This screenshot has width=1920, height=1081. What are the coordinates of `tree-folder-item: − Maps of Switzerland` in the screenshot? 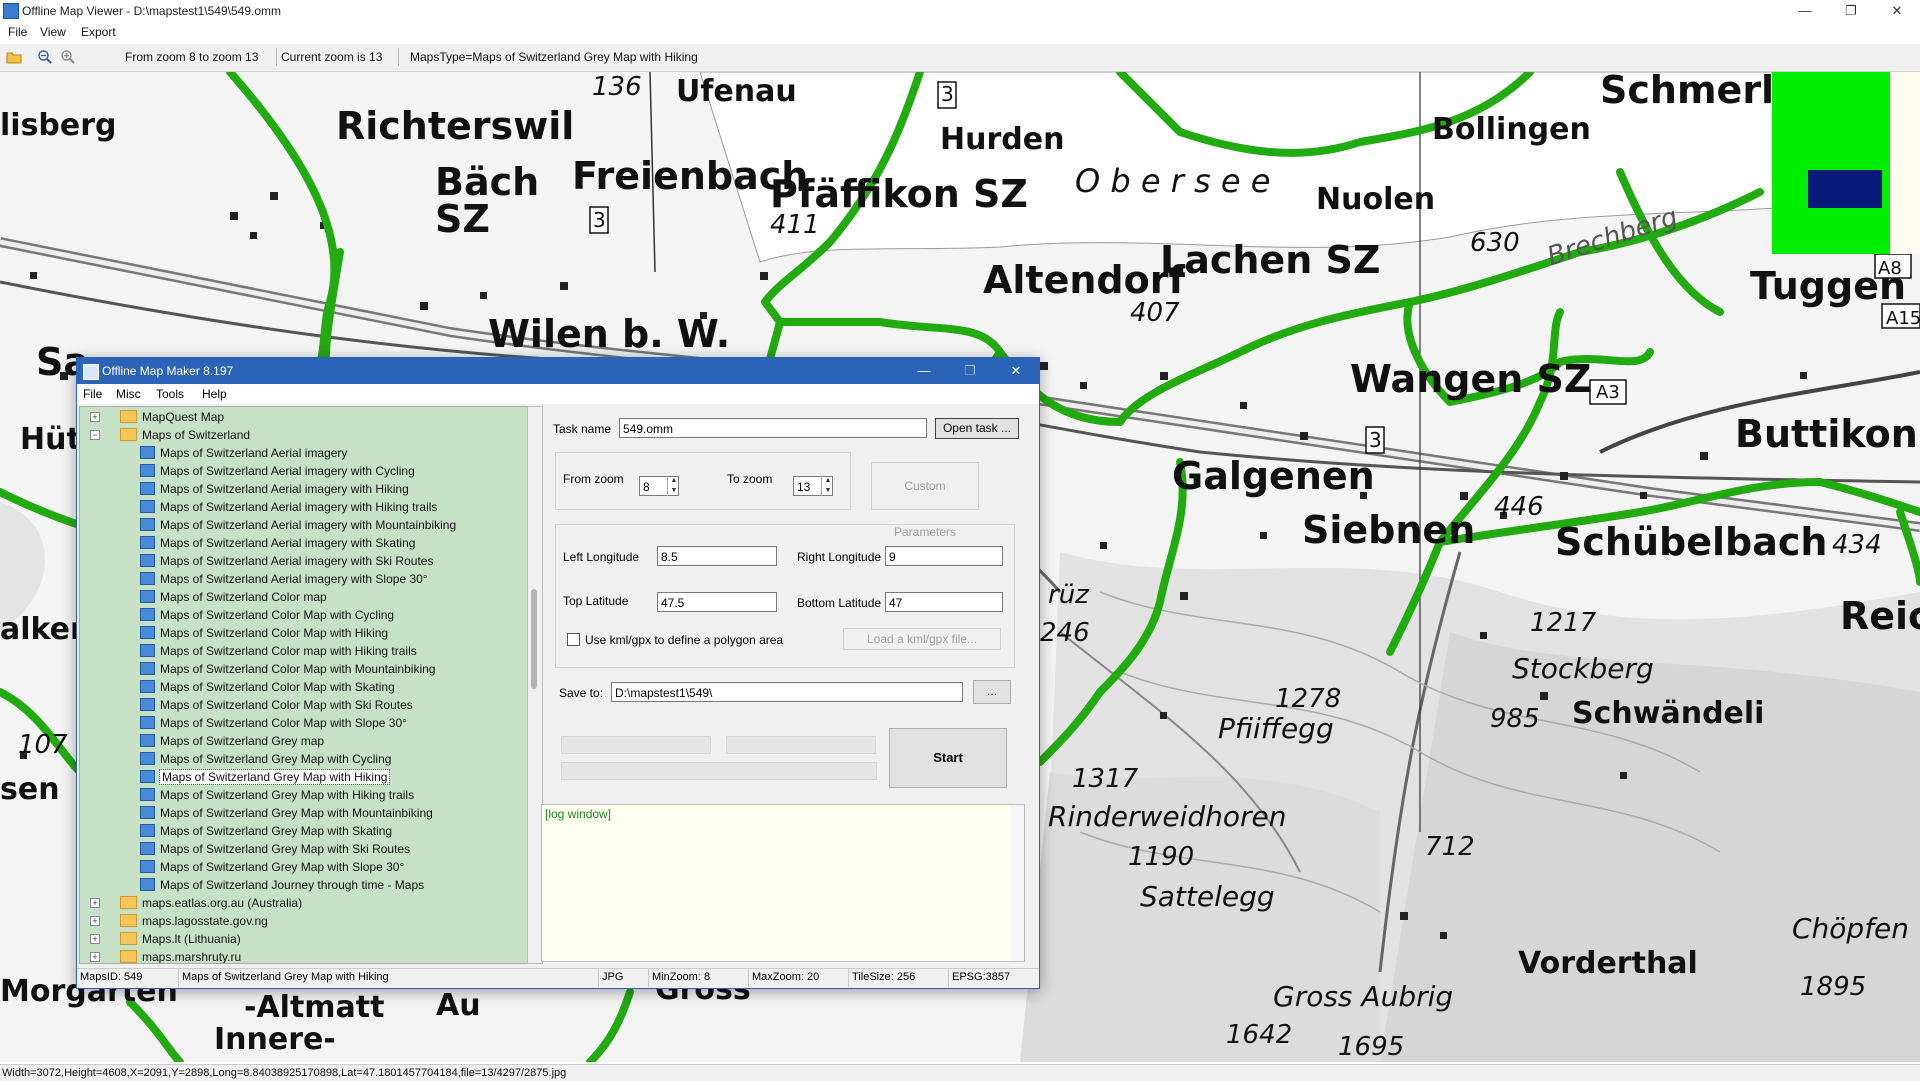 It's located at (170, 435).